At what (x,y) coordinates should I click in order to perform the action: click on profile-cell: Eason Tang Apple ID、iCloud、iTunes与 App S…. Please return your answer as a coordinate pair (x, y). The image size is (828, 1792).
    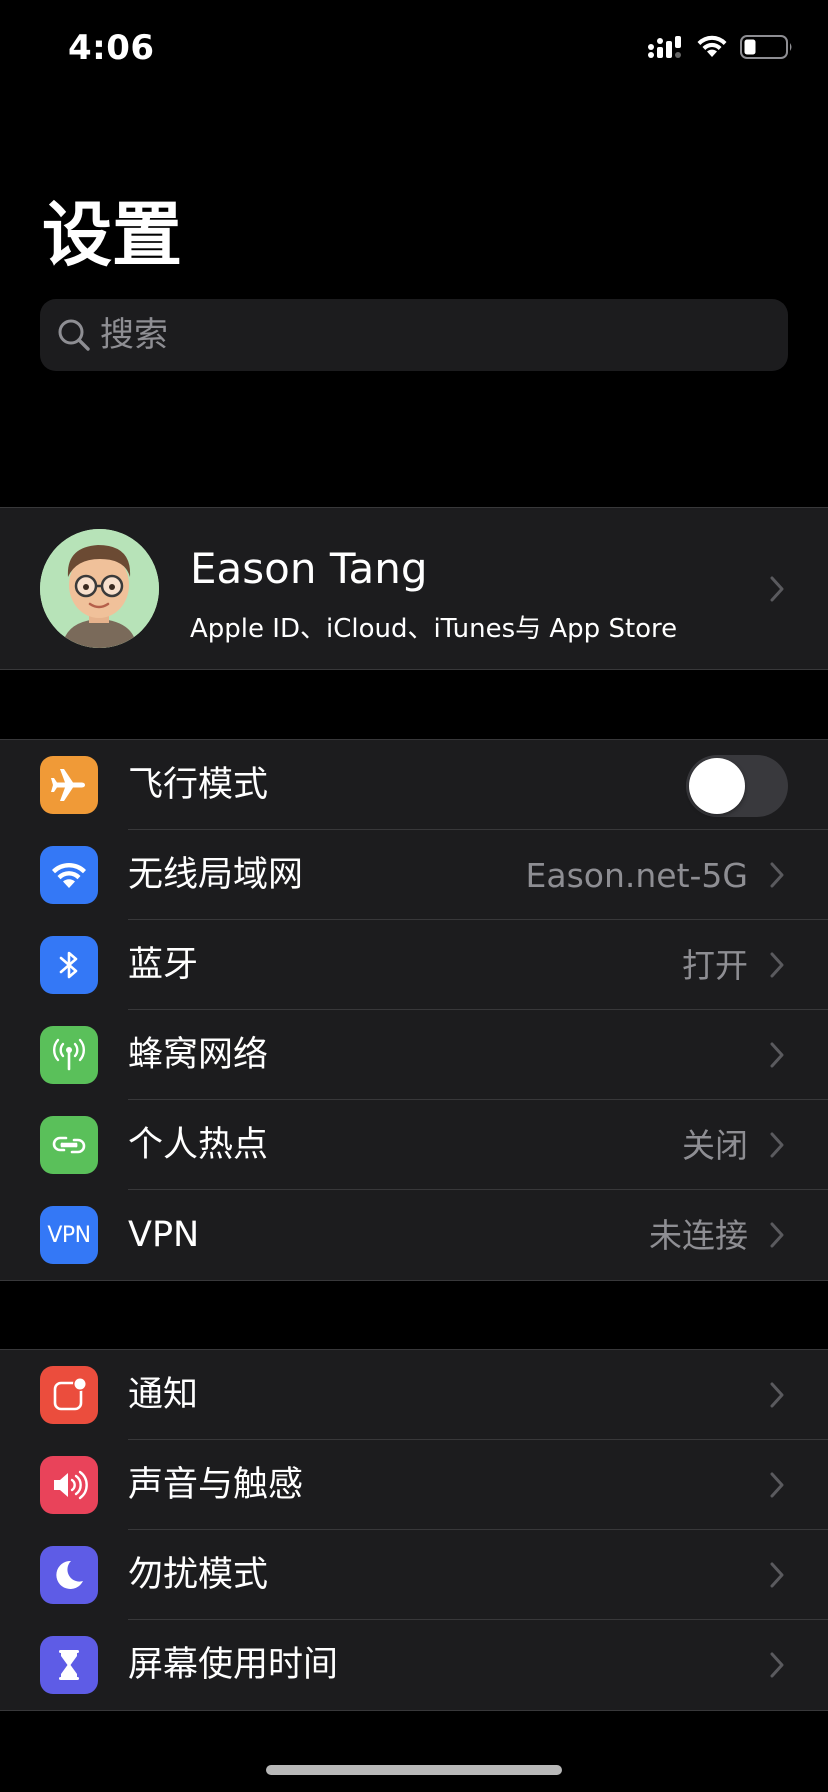
    Looking at the image, I should click on (414, 588).